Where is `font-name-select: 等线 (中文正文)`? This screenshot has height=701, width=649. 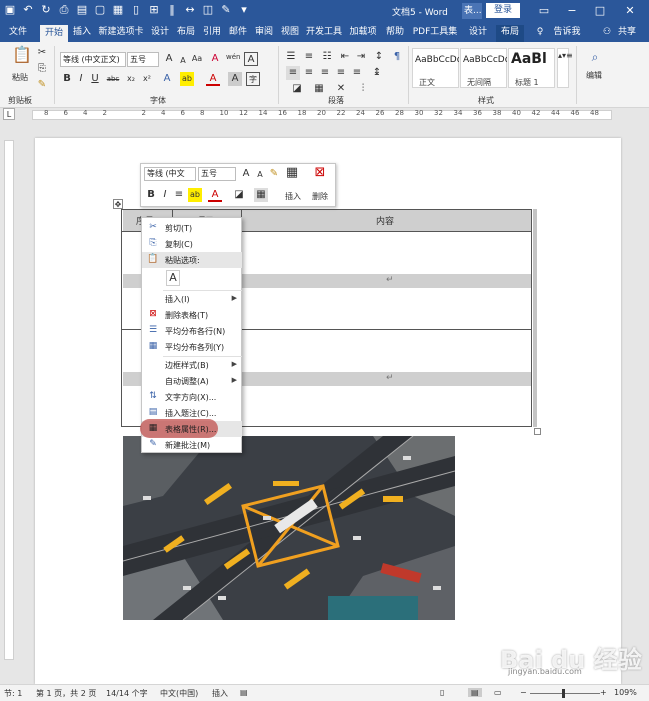
font-name-select: 等线 (中文正文) is located at coordinates (93, 59).